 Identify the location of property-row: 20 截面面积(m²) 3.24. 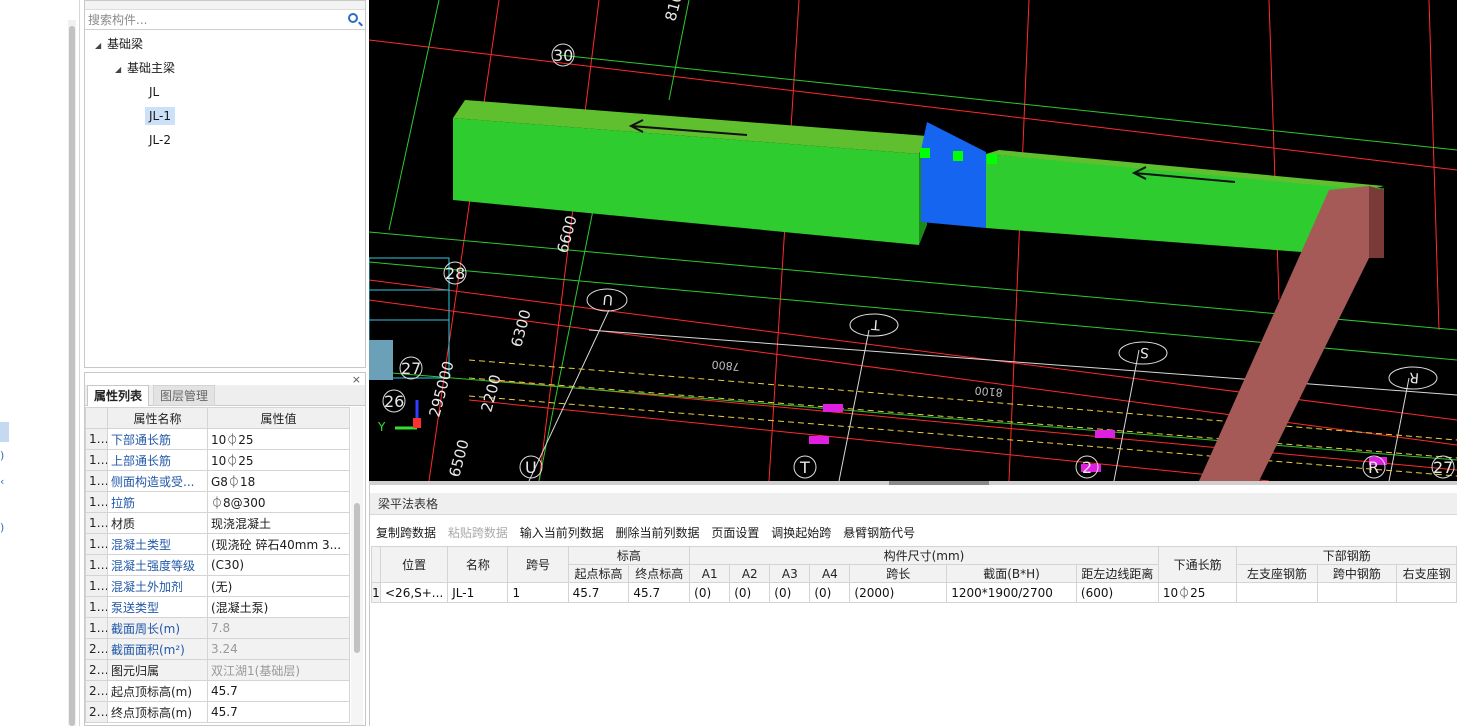
(217, 649).